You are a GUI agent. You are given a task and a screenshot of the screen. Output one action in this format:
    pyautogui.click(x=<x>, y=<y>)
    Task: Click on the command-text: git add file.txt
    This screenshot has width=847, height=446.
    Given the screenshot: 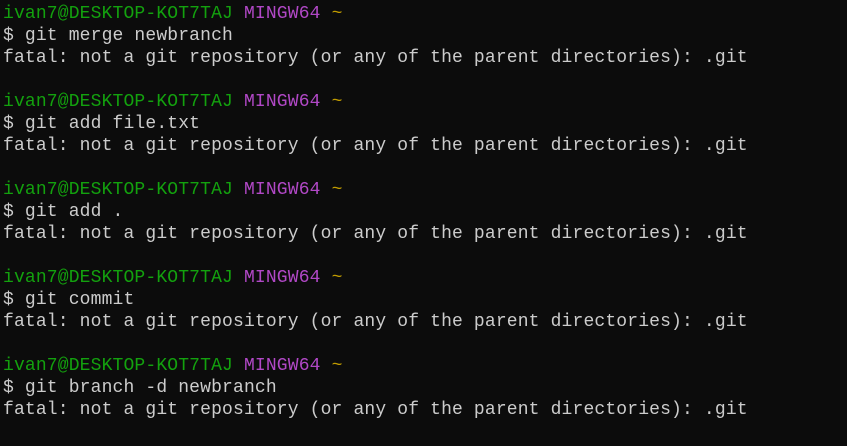 What is the action you would take?
    pyautogui.click(x=112, y=124)
    